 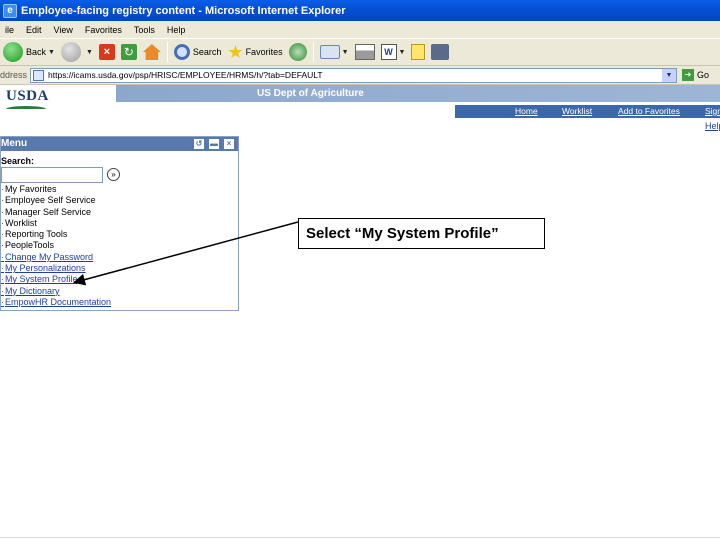 What do you see at coordinates (360, 537) in the screenshot?
I see `status-divider` at bounding box center [360, 537].